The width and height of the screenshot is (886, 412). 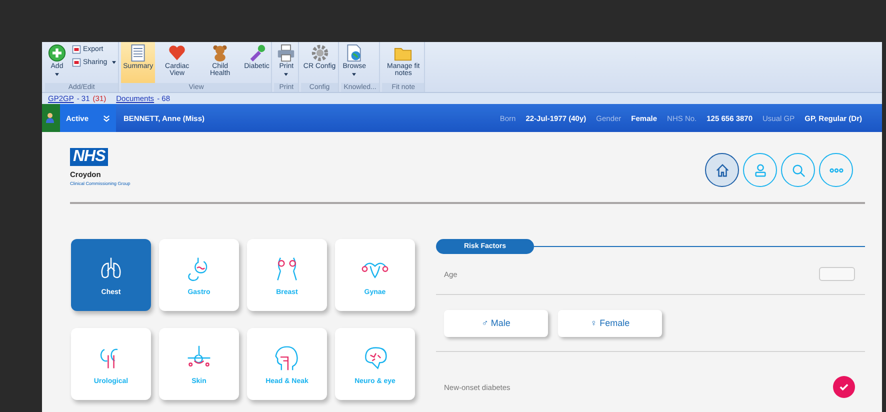 What do you see at coordinates (57, 53) in the screenshot?
I see `plus-icon` at bounding box center [57, 53].